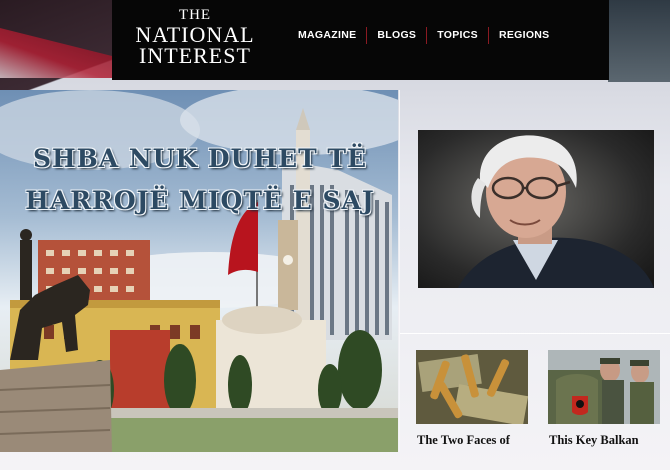 This screenshot has width=670, height=470. Describe the element at coordinates (396, 35) in the screenshot. I see `nav-blogs: BLOGS` at that location.